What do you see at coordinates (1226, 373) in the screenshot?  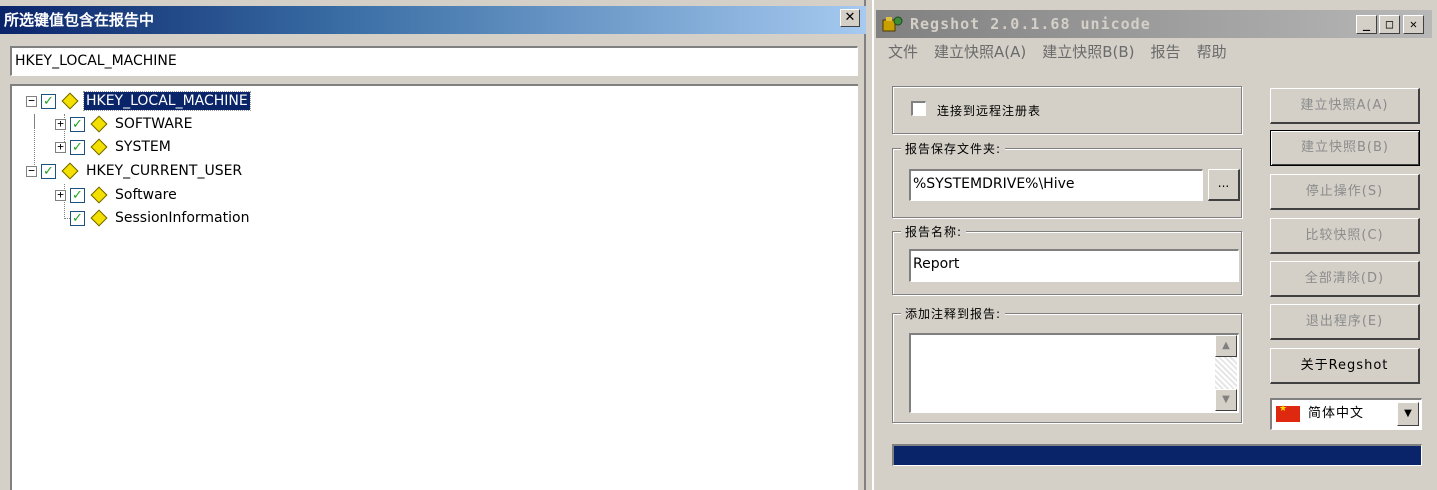 I see `comment-scrollbar: ▲ ▼` at bounding box center [1226, 373].